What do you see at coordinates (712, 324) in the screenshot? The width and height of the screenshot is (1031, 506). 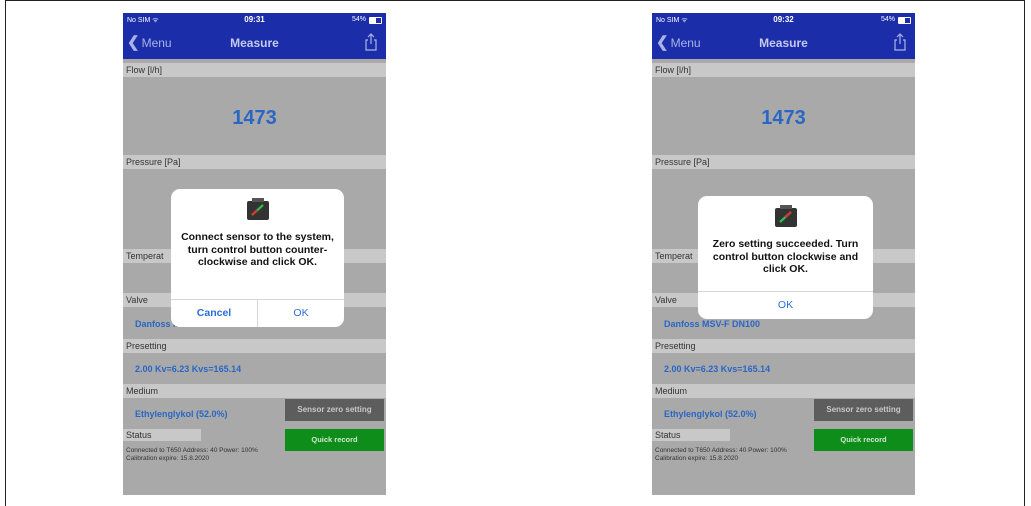 I see `valve-value: Danfoss MSV-F DN100` at bounding box center [712, 324].